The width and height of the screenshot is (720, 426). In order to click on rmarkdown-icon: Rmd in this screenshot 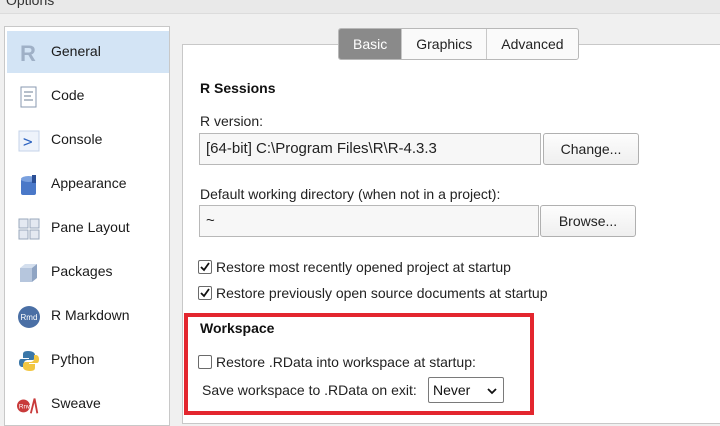, I will do `click(29, 317)`.